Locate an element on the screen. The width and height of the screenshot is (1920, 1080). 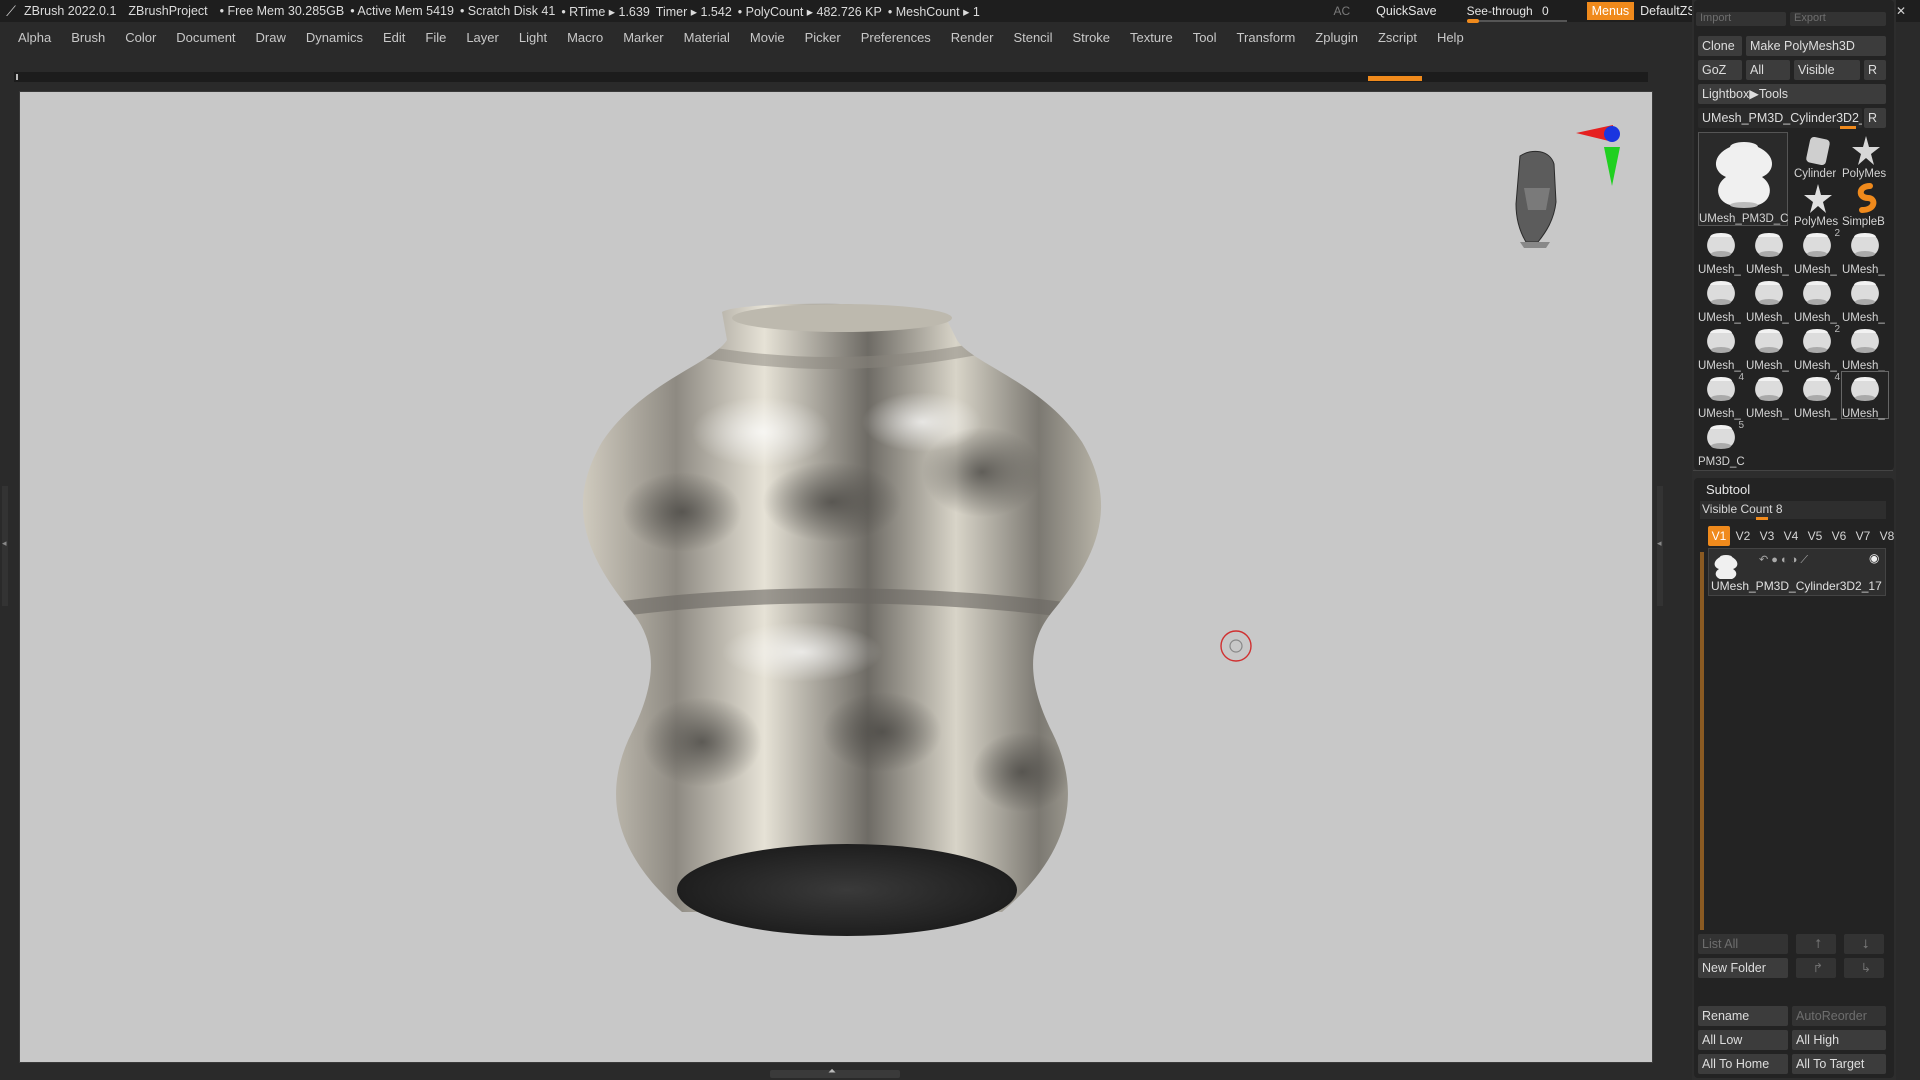
tab-v5: V5 is located at coordinates (1815, 536).